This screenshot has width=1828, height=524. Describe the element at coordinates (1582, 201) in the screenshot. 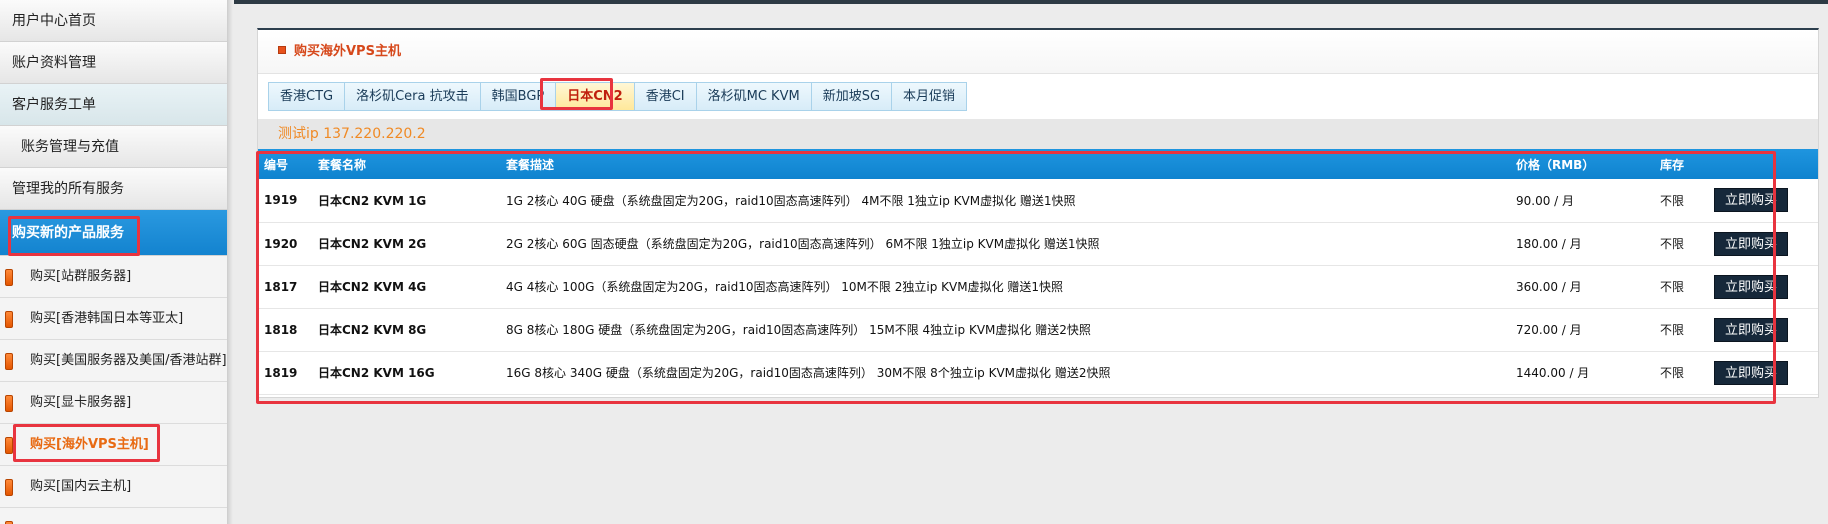

I see `plan-price: 90.00 / 月` at that location.